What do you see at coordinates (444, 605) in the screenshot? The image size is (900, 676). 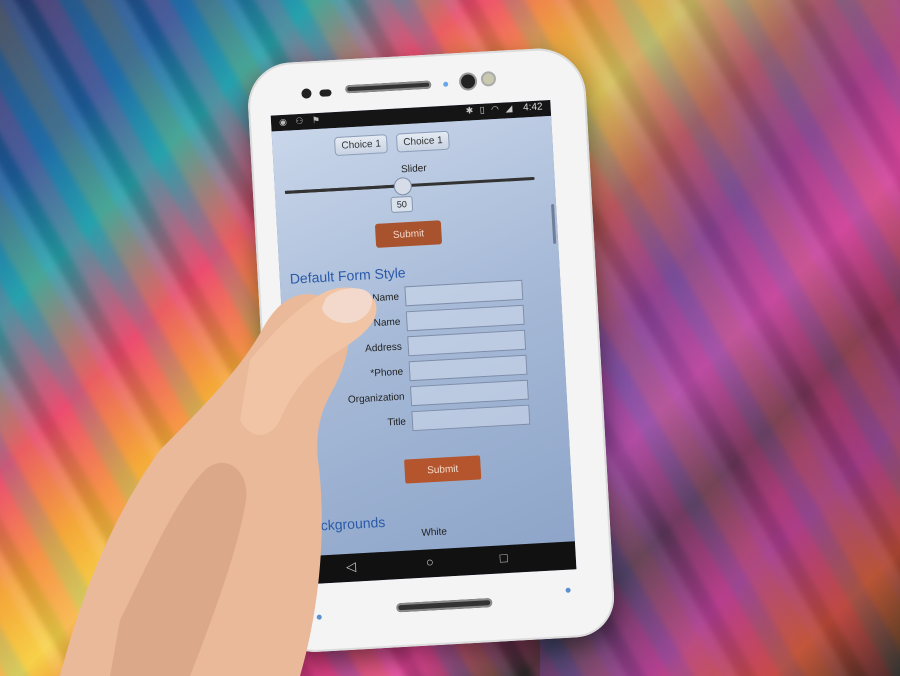 I see `bottom-speaker` at bounding box center [444, 605].